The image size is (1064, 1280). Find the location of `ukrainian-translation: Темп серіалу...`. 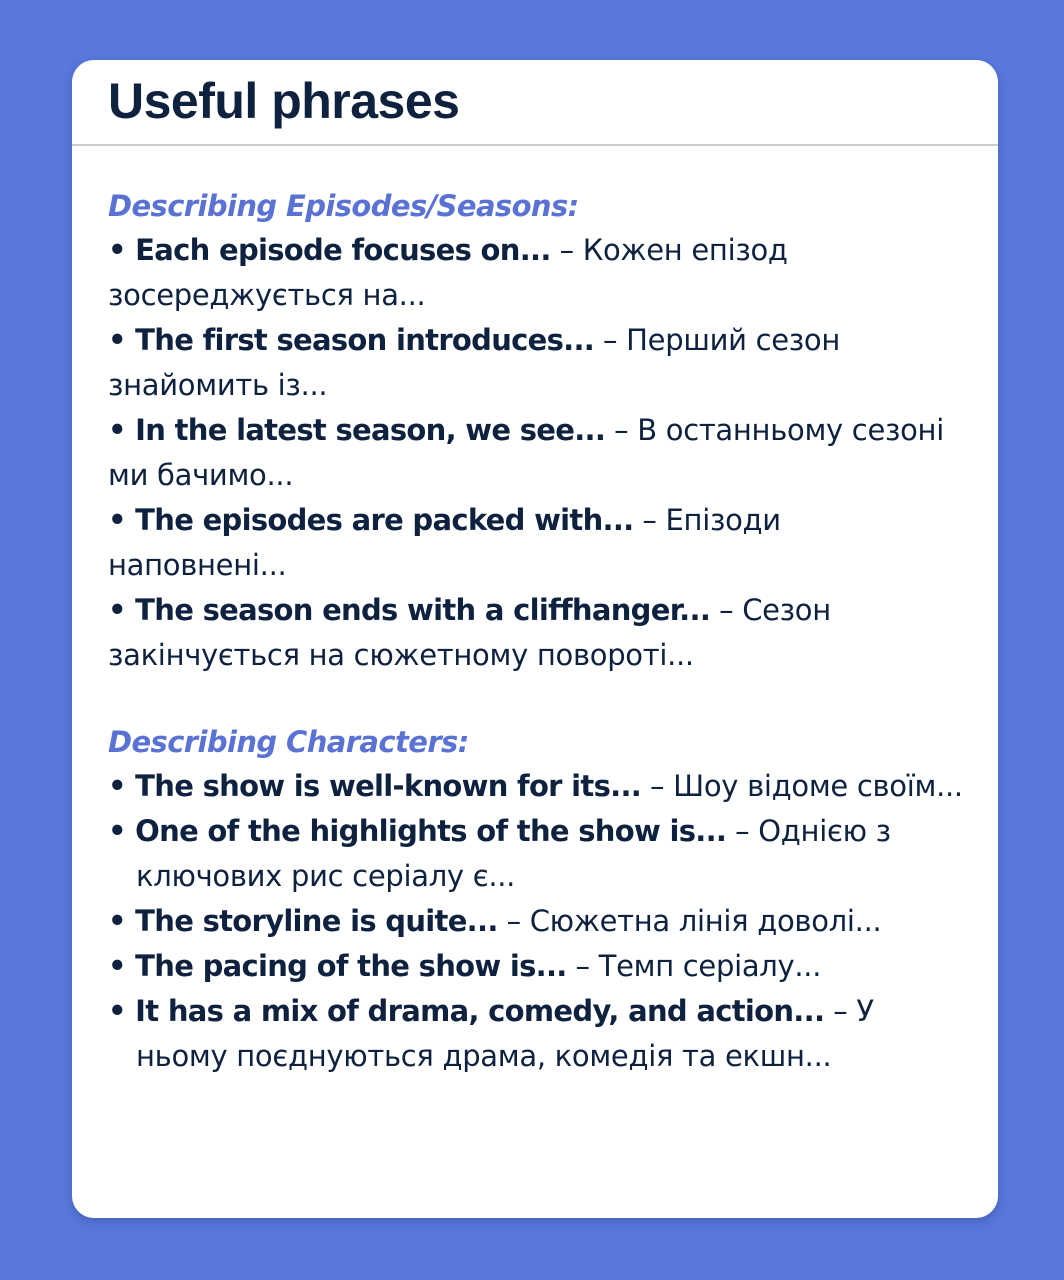

ukrainian-translation: Темп серіалу... is located at coordinates (710, 966).